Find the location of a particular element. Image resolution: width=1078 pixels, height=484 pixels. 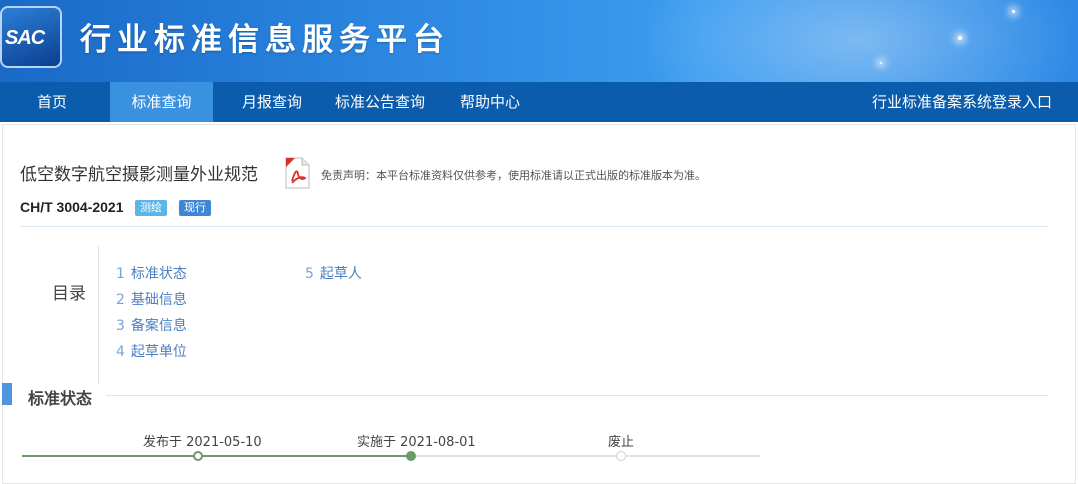

toc-item-label: 起草单位 is located at coordinates (158, 352).